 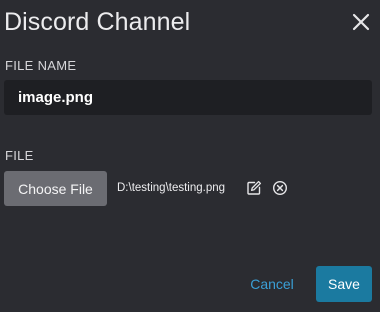 I want to click on remove-circle-icon, so click(x=280, y=188).